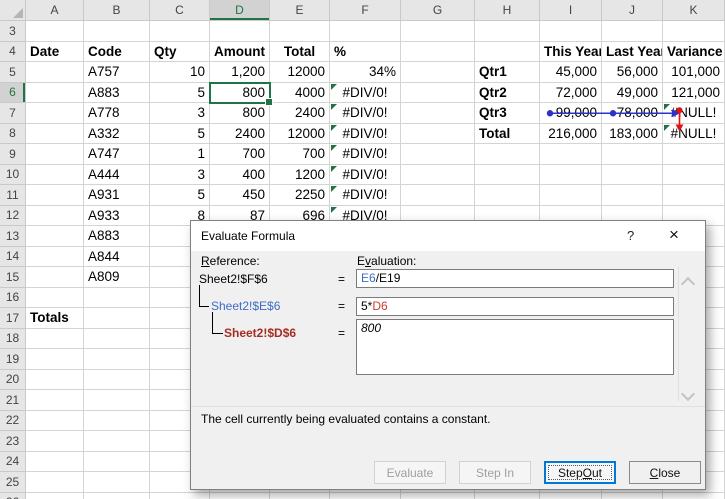  What do you see at coordinates (180, 51) in the screenshot?
I see `cell-C4: Qty` at bounding box center [180, 51].